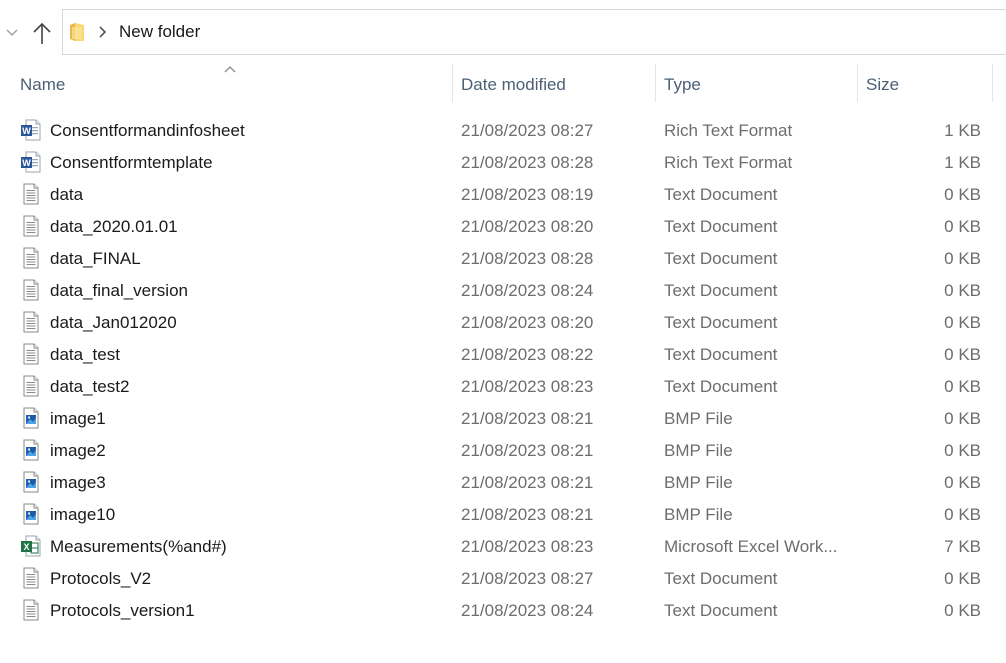 The height and width of the screenshot is (663, 1006). Describe the element at coordinates (534, 32) in the screenshot. I see `address-field: New folder` at that location.